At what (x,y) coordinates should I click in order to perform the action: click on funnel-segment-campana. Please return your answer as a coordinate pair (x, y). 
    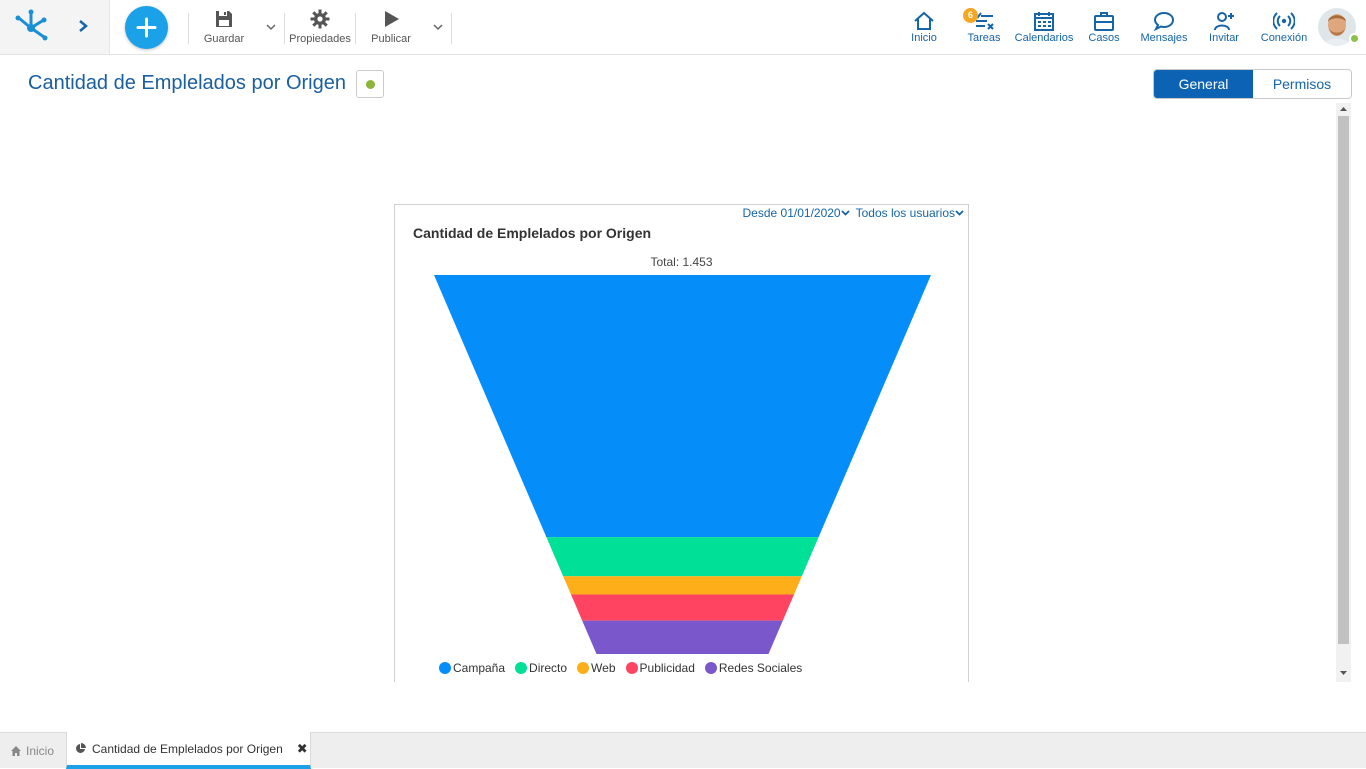
    Looking at the image, I should click on (682, 406).